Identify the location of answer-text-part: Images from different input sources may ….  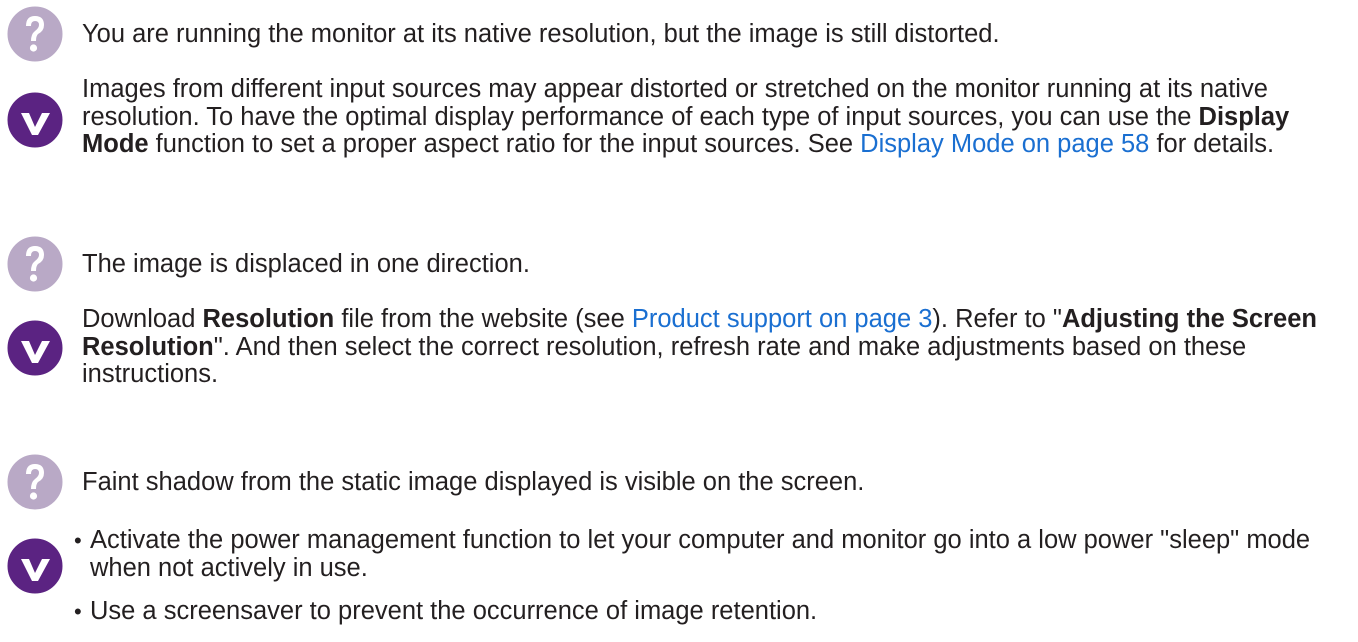
(675, 103).